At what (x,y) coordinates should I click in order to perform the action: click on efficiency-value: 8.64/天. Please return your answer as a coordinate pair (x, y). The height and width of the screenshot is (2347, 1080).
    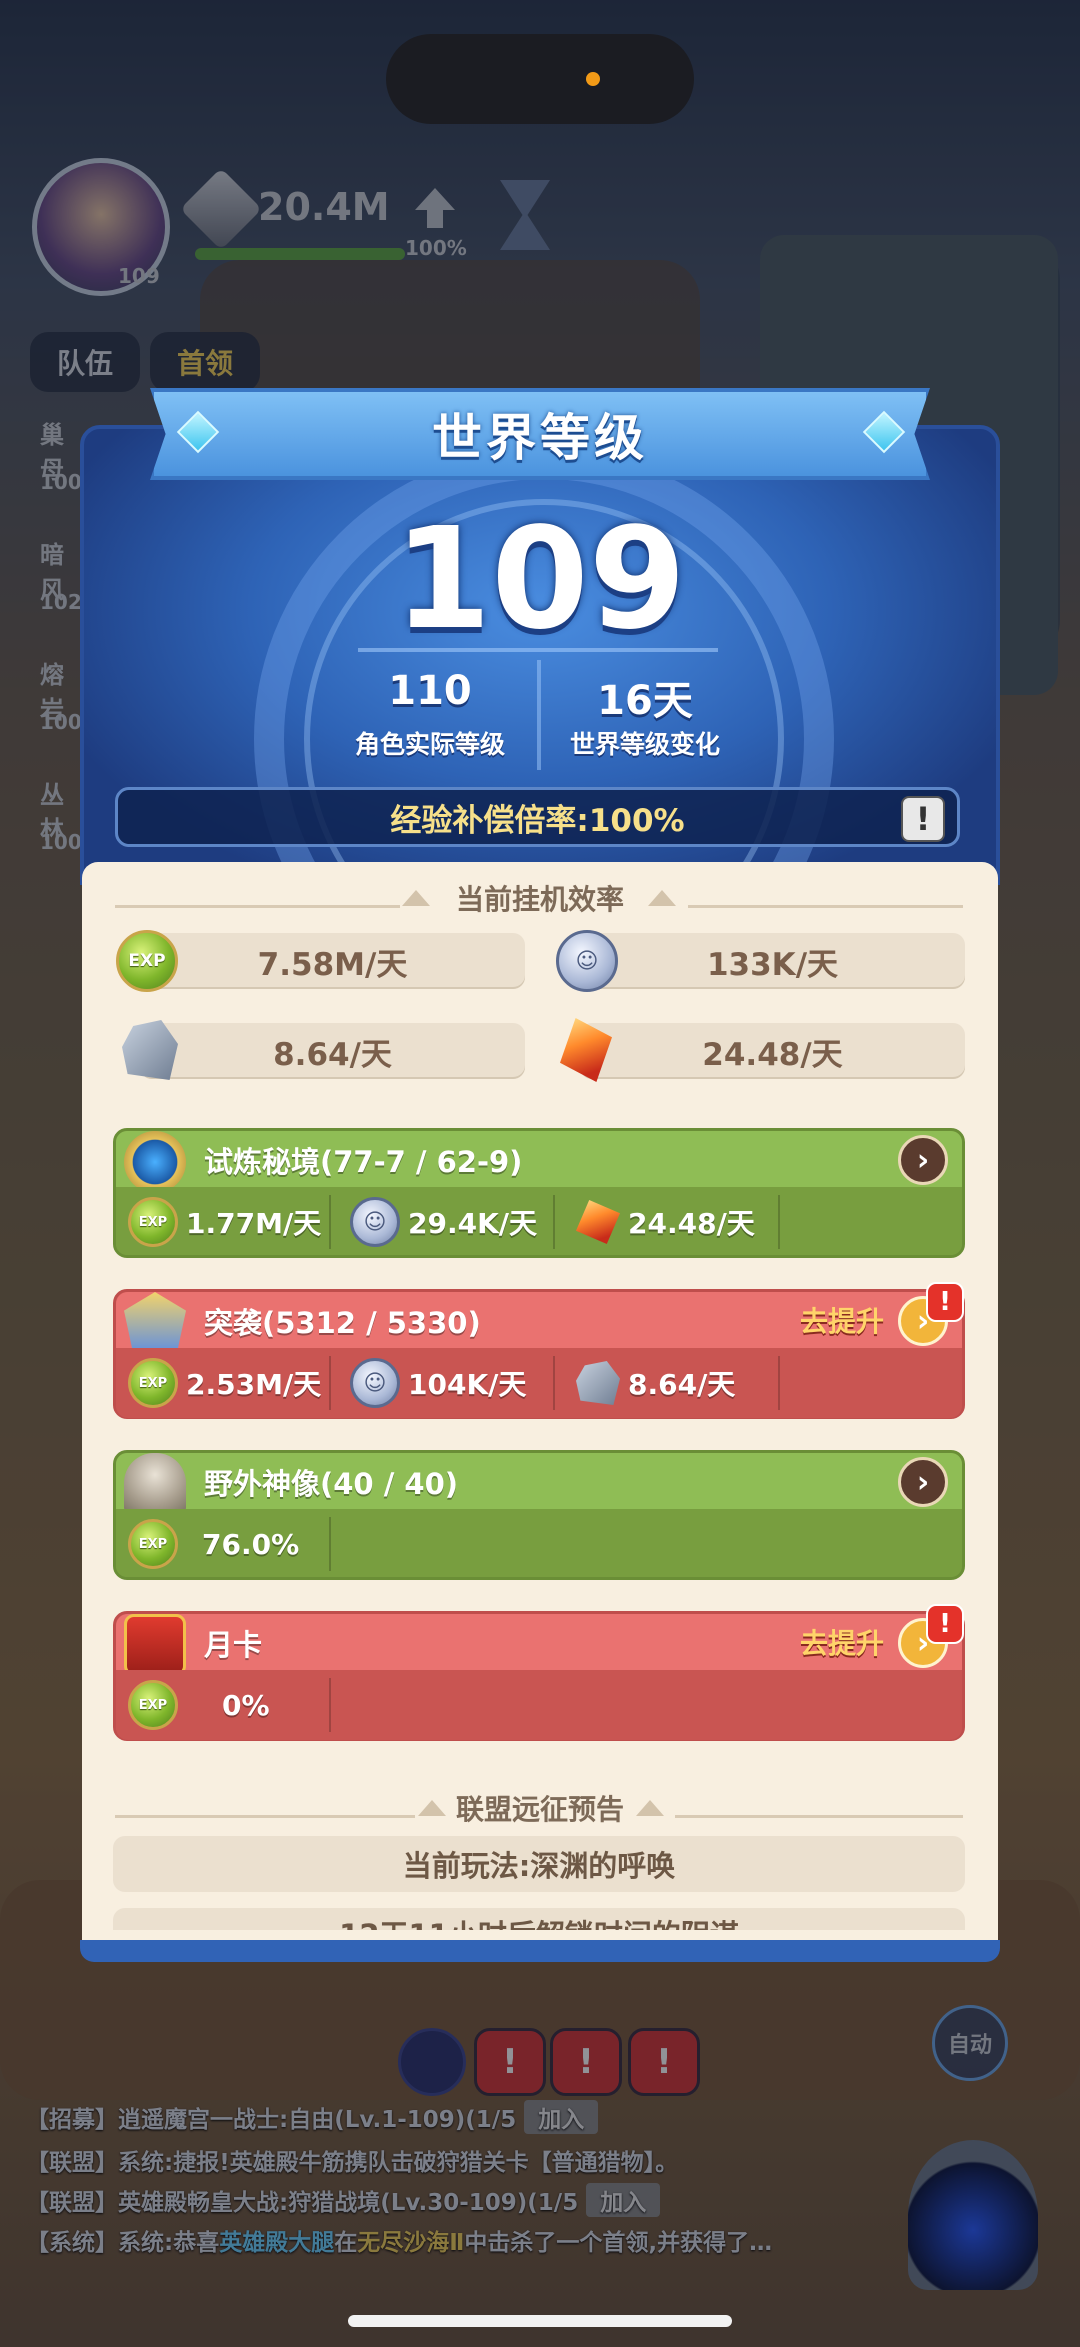
    Looking at the image, I should click on (332, 1054).